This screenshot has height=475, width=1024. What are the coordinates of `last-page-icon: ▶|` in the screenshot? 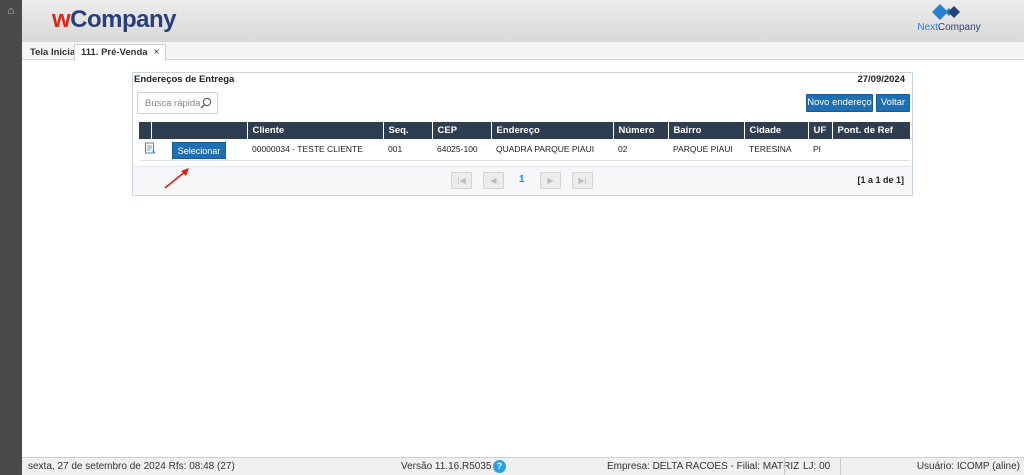 It's located at (582, 180).